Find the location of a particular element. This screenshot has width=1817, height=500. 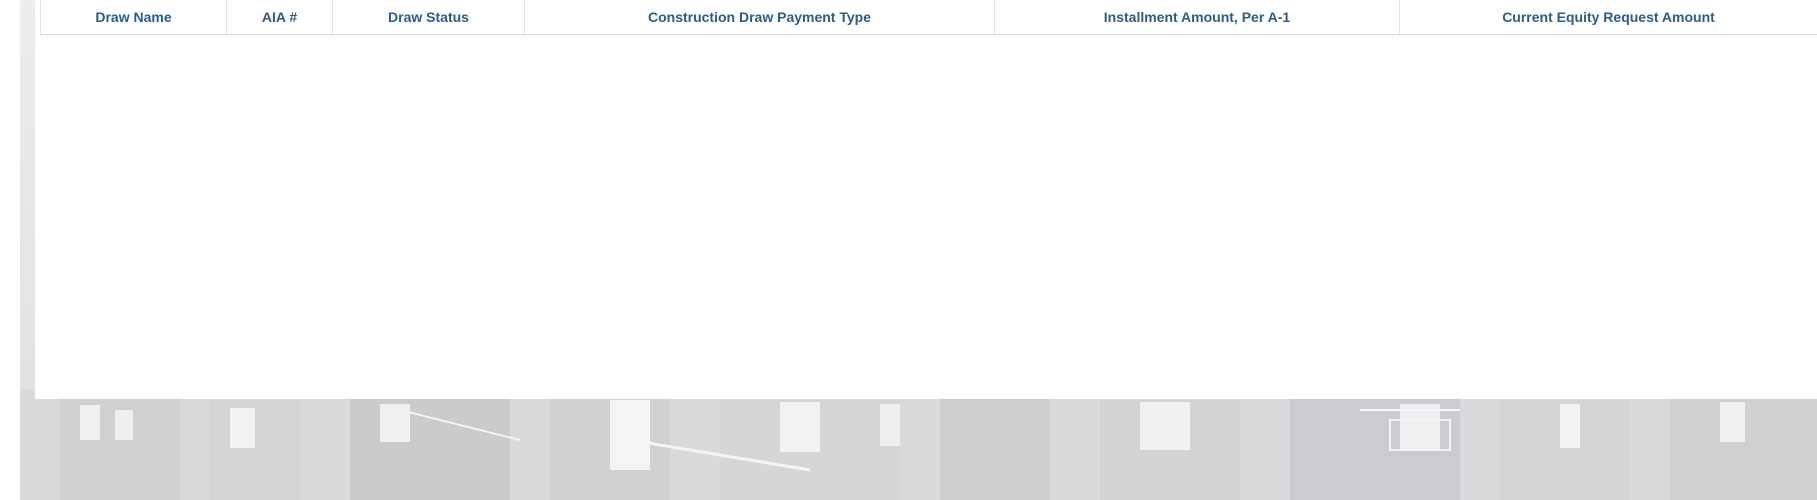

column-header-draw-status: Draw Status is located at coordinates (428, 17).